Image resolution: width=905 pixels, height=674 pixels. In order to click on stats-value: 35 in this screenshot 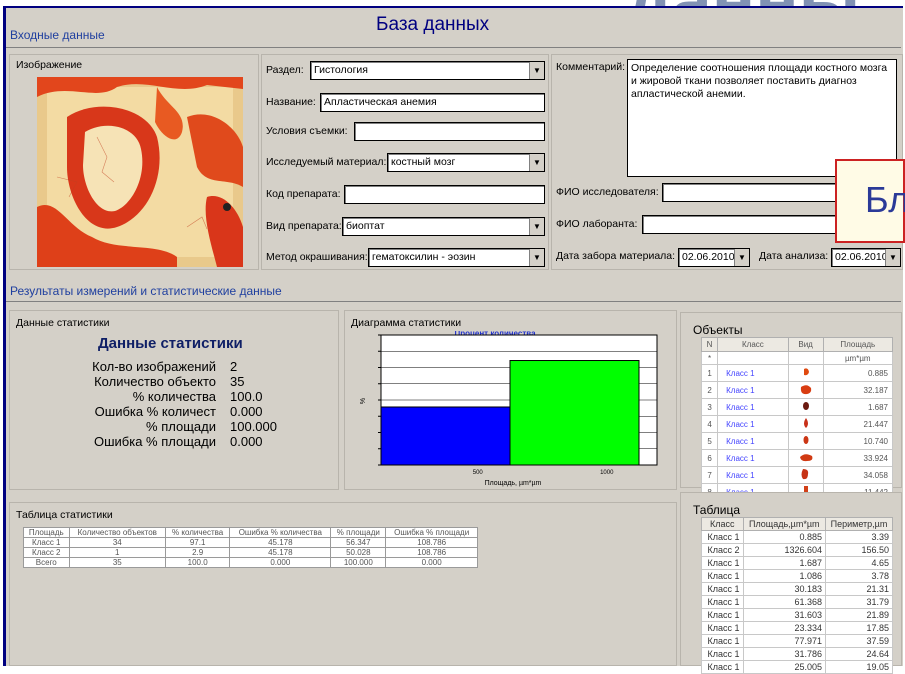, I will do `click(237, 381)`.